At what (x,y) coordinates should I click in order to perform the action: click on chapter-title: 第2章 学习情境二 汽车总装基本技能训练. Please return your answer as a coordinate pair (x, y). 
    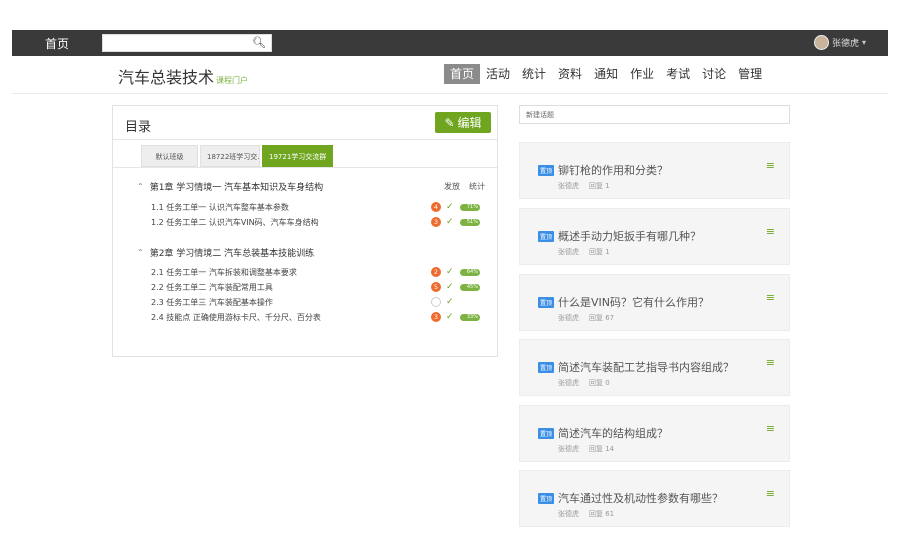
    Looking at the image, I should click on (232, 254).